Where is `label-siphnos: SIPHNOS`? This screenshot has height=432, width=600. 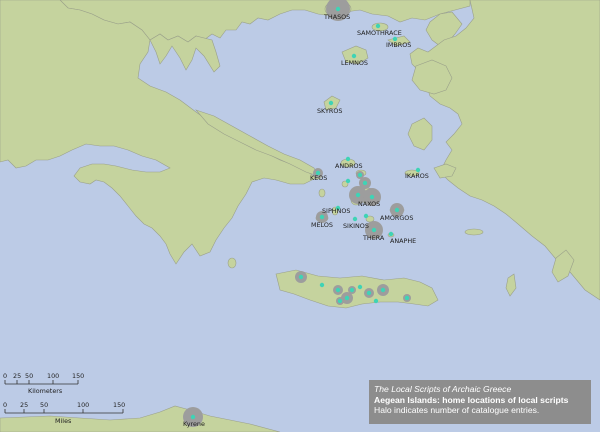
label-siphnos: SIPHNOS is located at coordinates (336, 211).